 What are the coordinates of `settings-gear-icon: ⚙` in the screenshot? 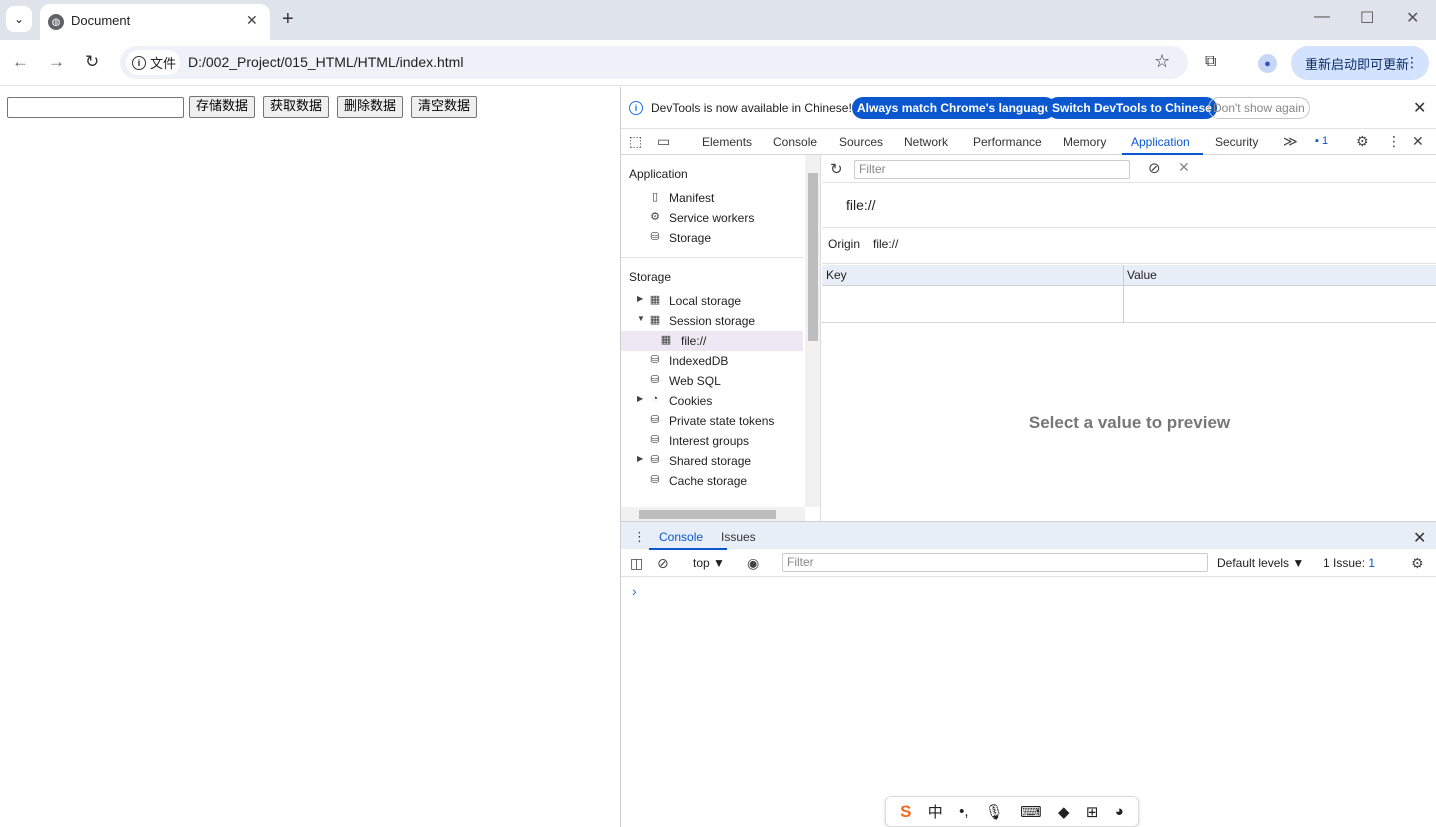 It's located at (1362, 141).